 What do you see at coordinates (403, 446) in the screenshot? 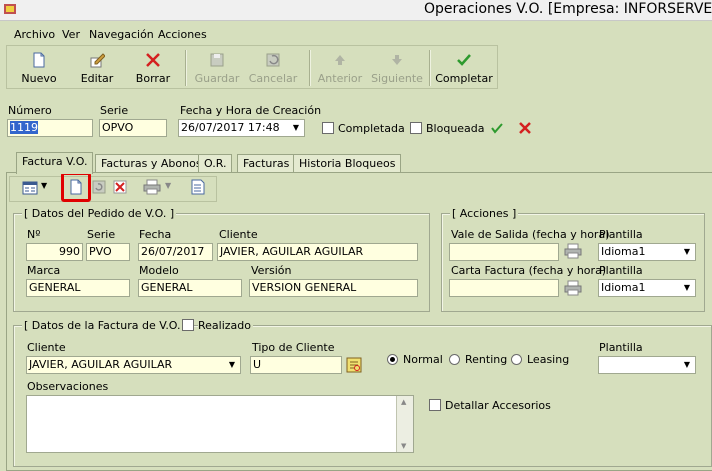
I see `scroll-down-icon: ▼` at bounding box center [403, 446].